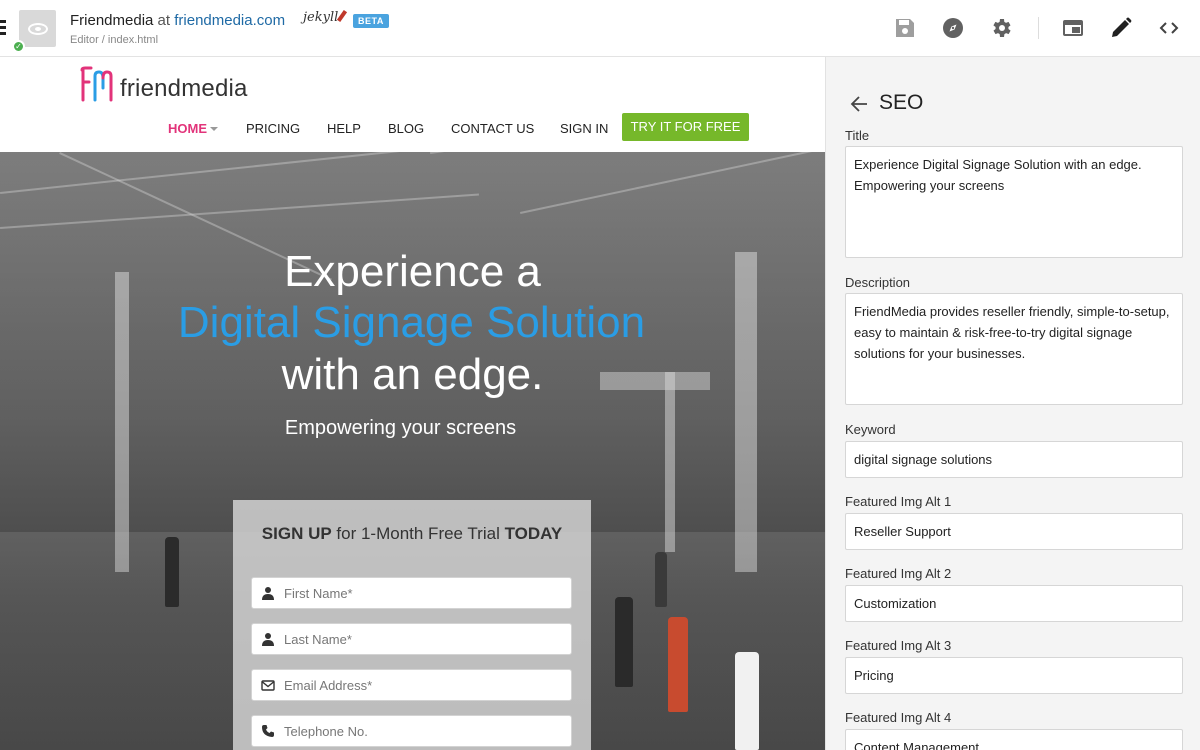 This screenshot has height=750, width=1200. I want to click on telephone-field, so click(411, 731).